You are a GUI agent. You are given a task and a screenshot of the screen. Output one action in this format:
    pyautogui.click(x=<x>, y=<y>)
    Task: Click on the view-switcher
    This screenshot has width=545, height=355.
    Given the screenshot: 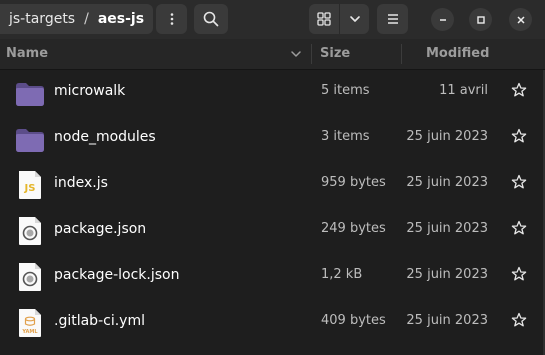 What is the action you would take?
    pyautogui.click(x=339, y=19)
    